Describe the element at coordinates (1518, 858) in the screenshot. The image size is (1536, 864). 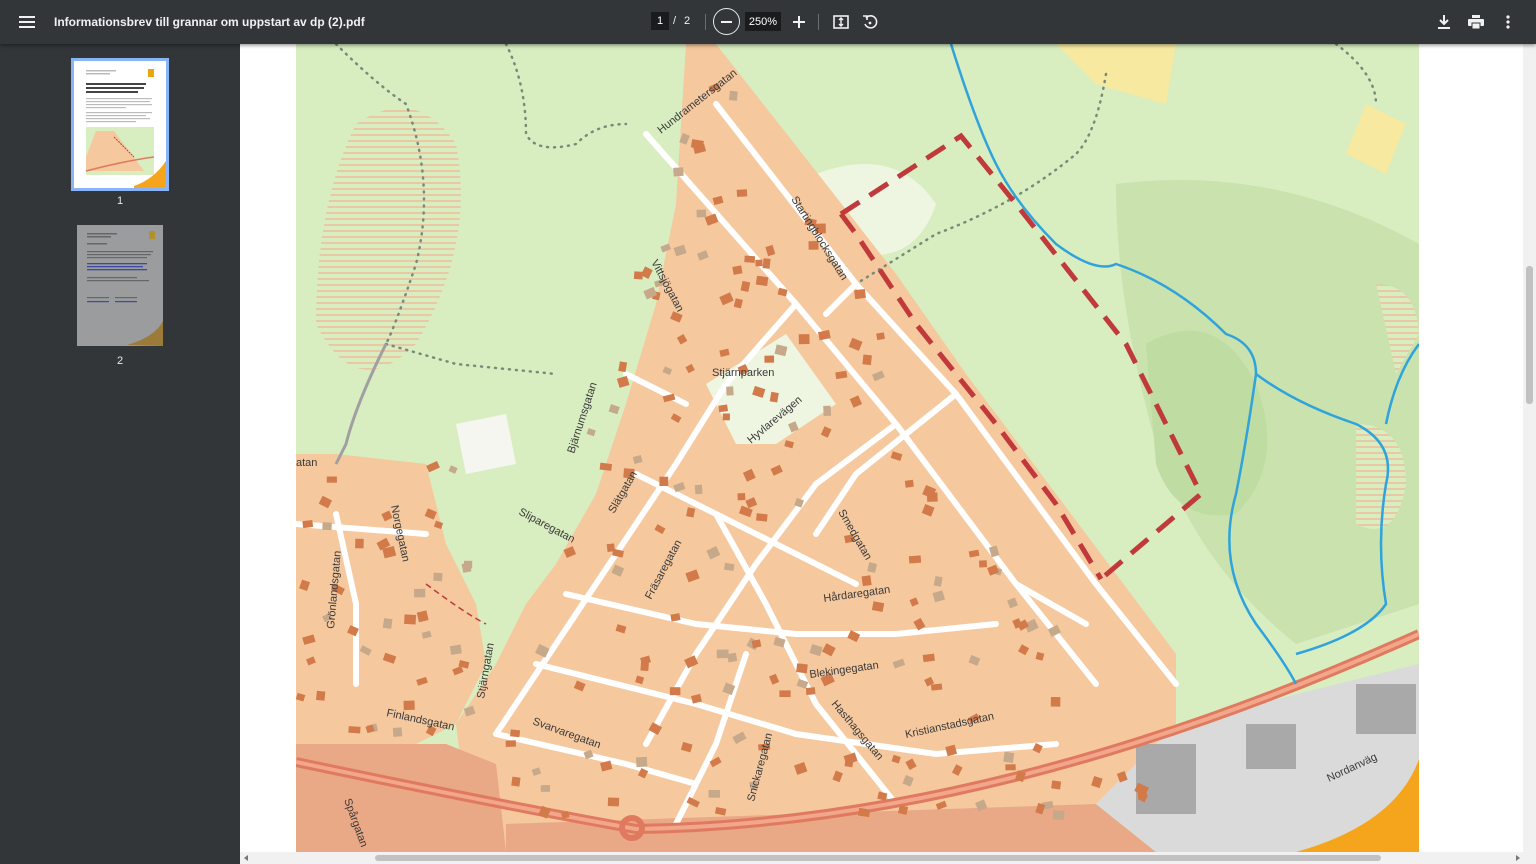
I see `scroll-right-icon` at that location.